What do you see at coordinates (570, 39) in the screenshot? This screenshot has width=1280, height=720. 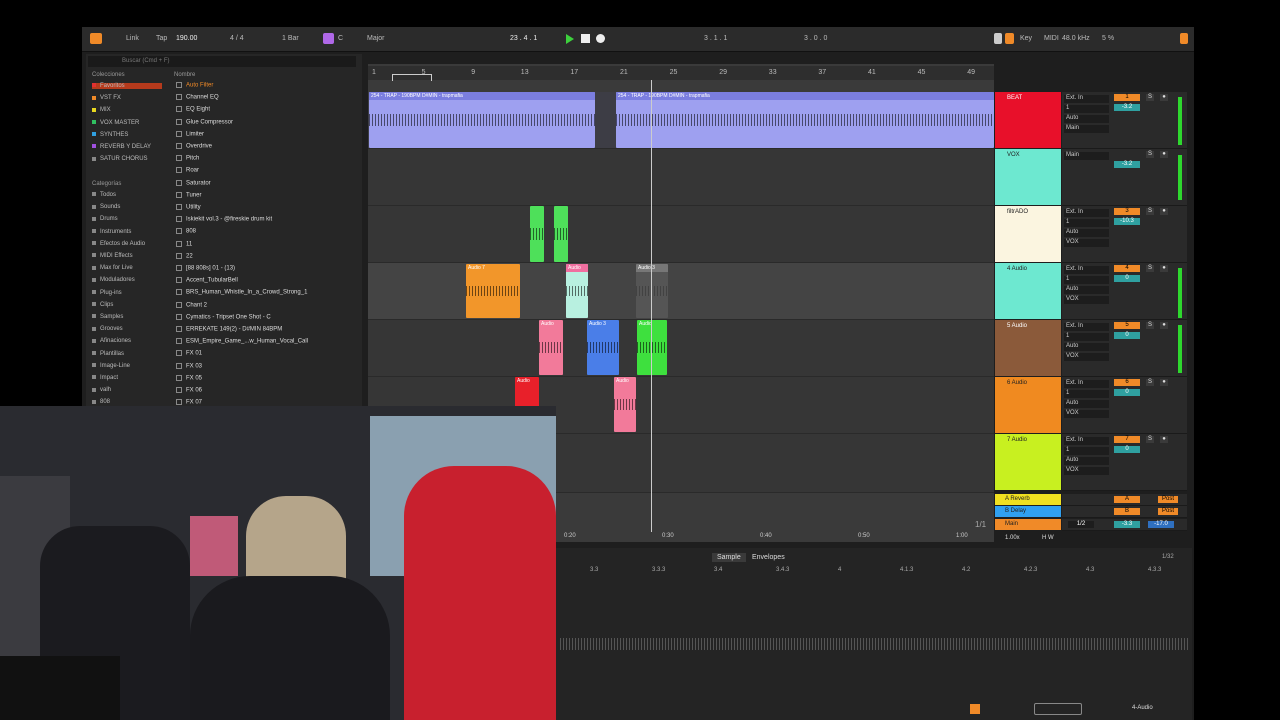 I see `play-icon` at bounding box center [570, 39].